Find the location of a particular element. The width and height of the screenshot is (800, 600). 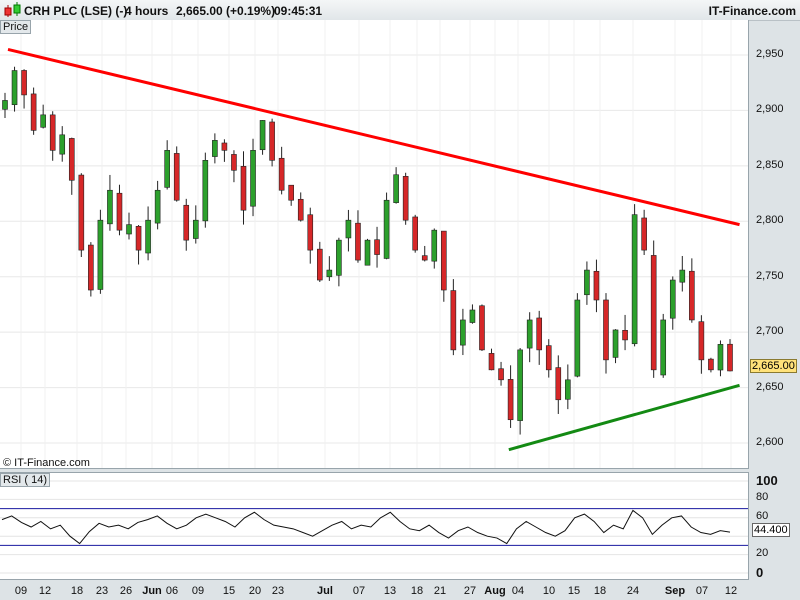

time-label: 09:45:31 is located at coordinates (298, 11).